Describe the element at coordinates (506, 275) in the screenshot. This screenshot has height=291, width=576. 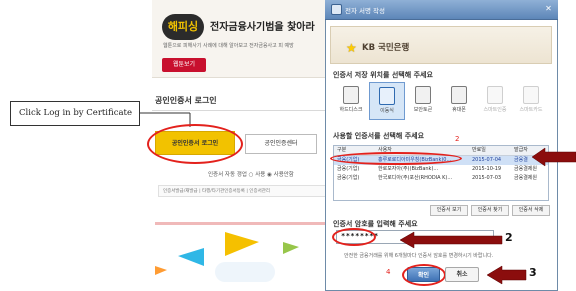
I see `arrow-to-ok-icon` at that location.